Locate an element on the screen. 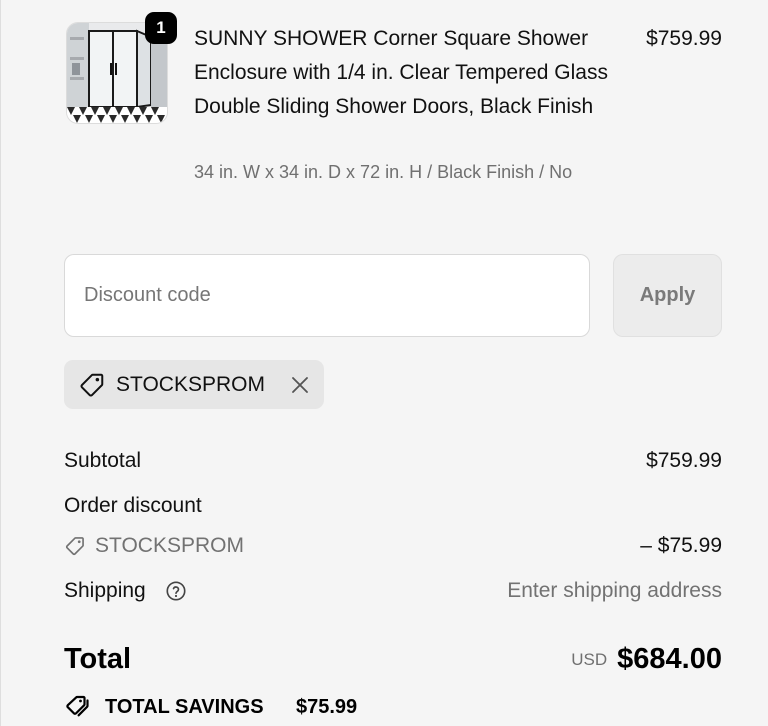  question-circle-icon is located at coordinates (176, 591).